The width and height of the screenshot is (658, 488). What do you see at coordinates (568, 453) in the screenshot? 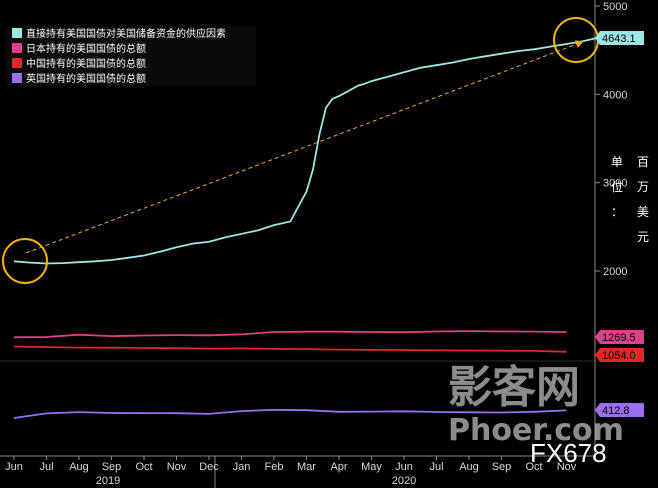
I see `watermark-line3: FX678` at bounding box center [568, 453].